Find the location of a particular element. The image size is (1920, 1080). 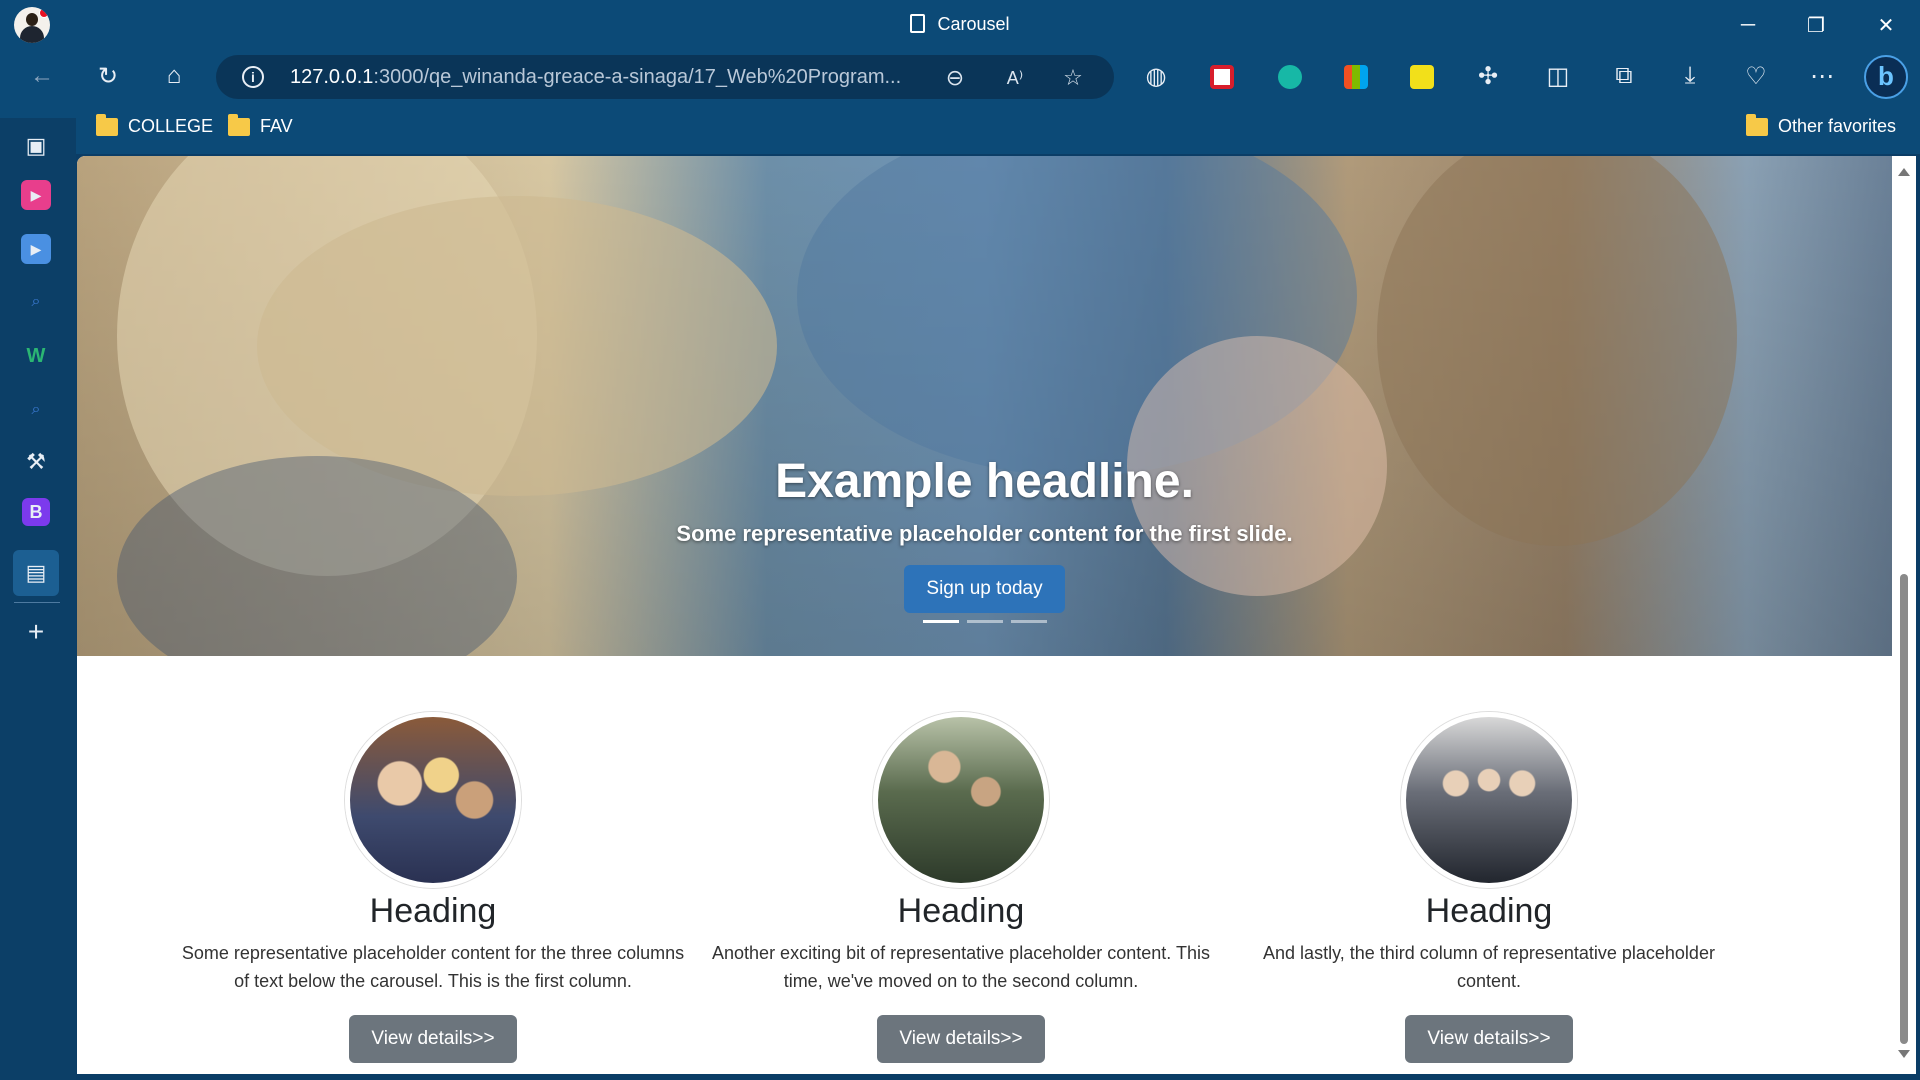

close-button: ✕ is located at coordinates (1886, 25).